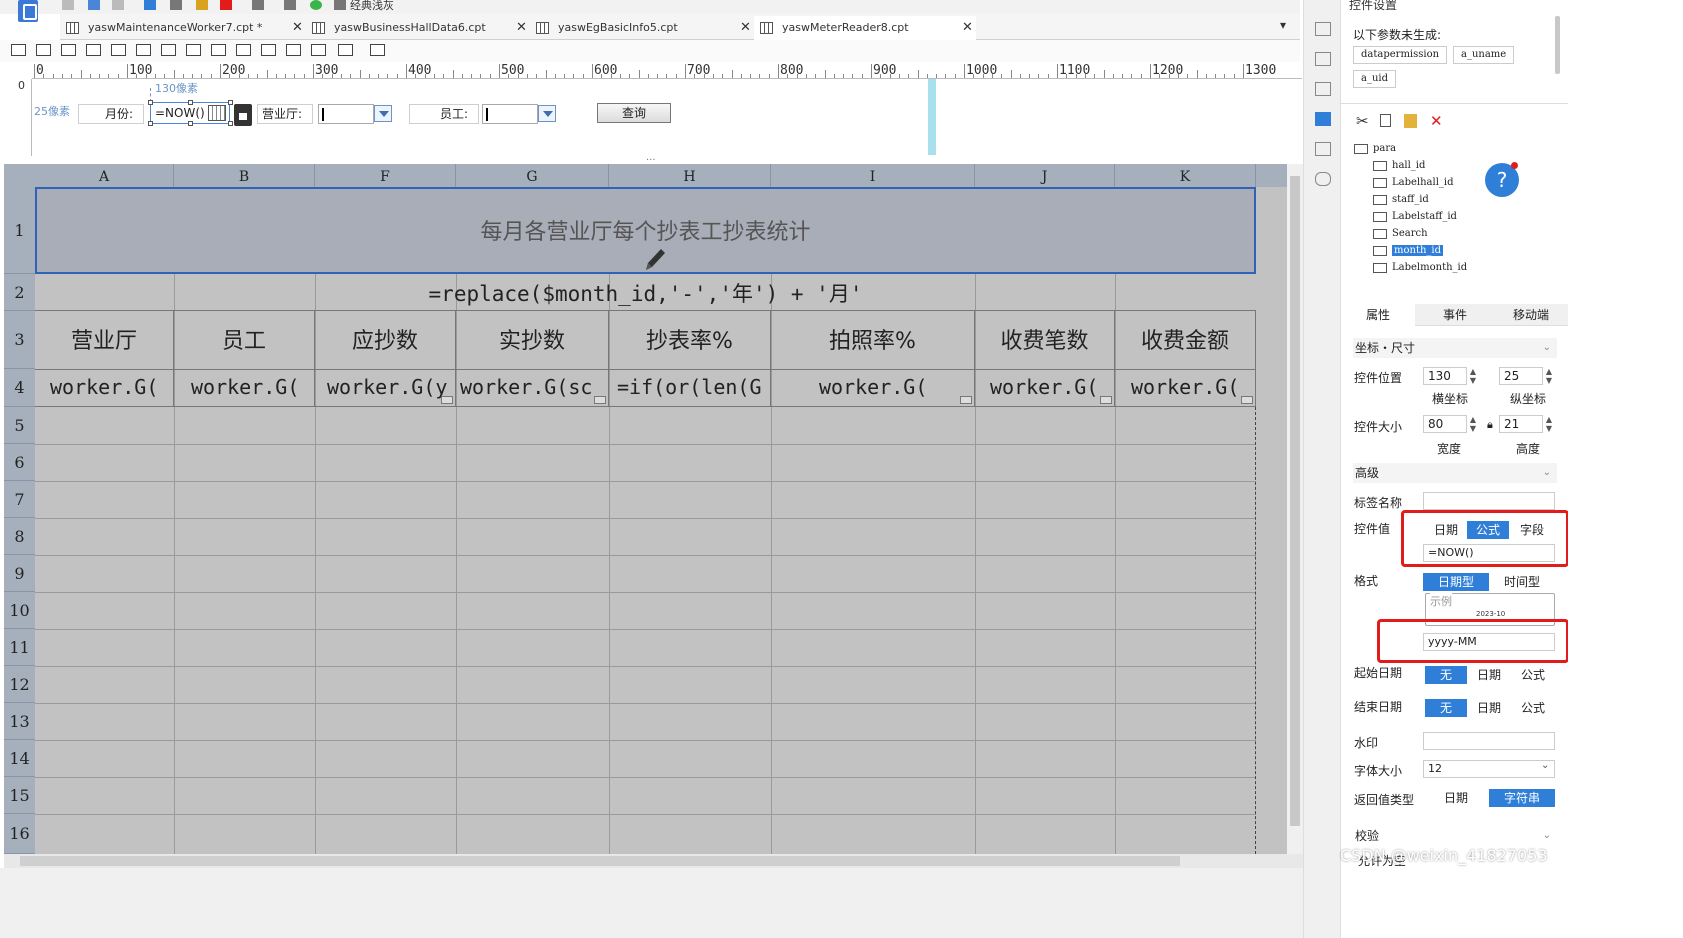  What do you see at coordinates (19, 610) in the screenshot?
I see `row-header: 10` at bounding box center [19, 610].